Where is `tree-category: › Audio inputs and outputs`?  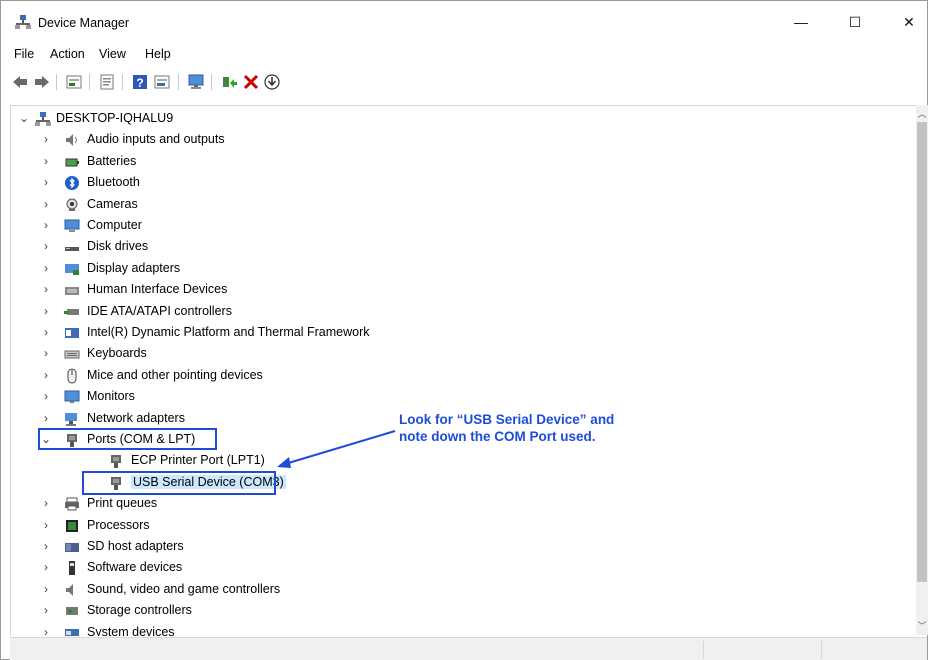 tree-category: › Audio inputs and outputs is located at coordinates (461, 139).